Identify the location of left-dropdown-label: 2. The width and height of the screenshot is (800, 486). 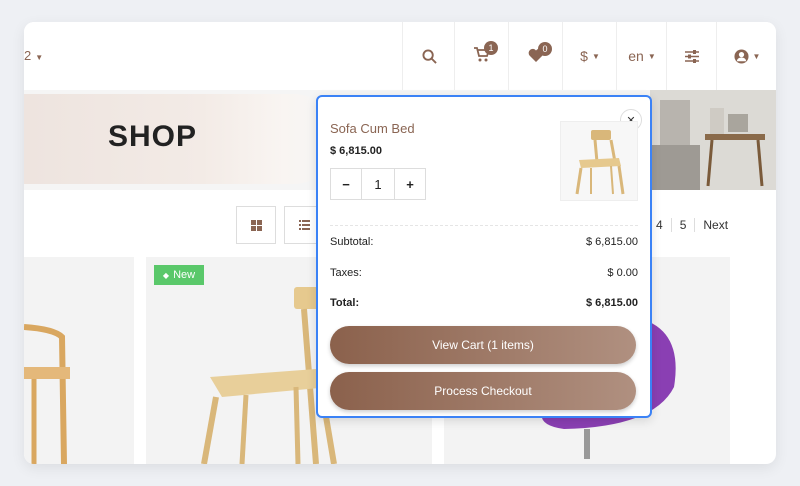
(28, 55).